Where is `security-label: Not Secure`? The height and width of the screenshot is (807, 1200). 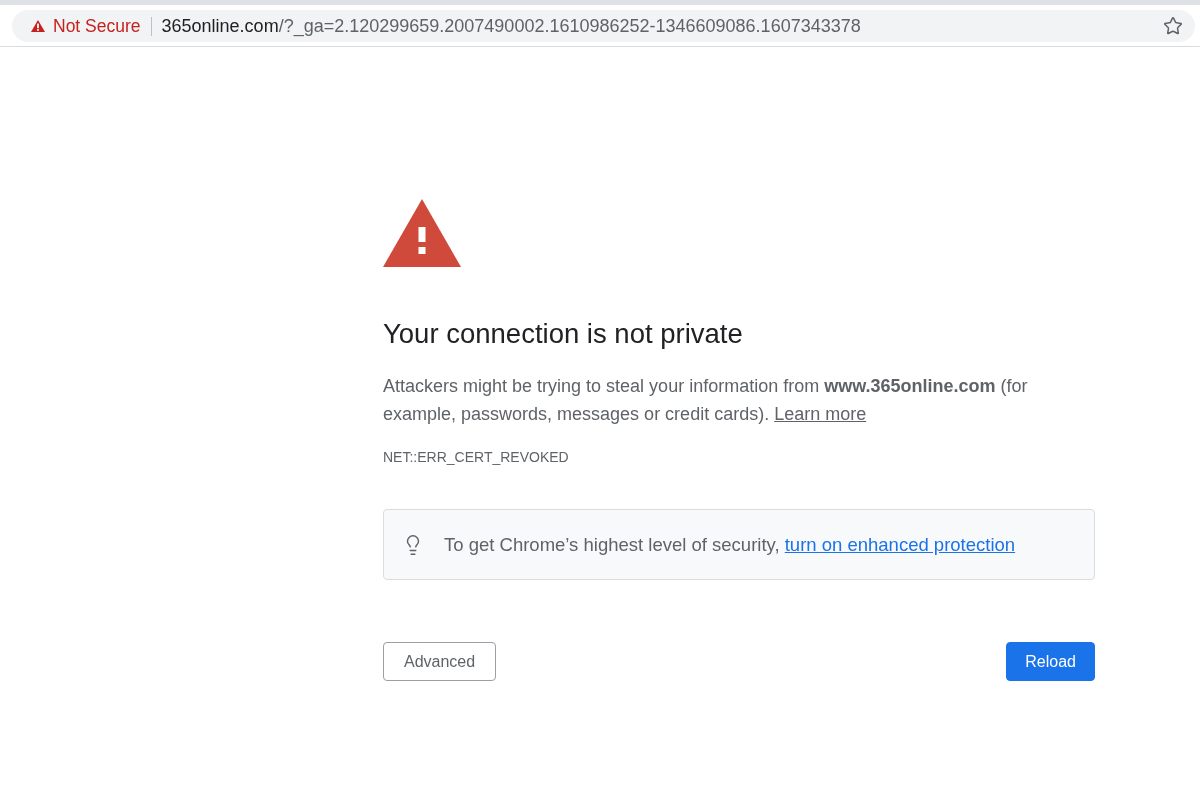
security-label: Not Secure is located at coordinates (97, 26).